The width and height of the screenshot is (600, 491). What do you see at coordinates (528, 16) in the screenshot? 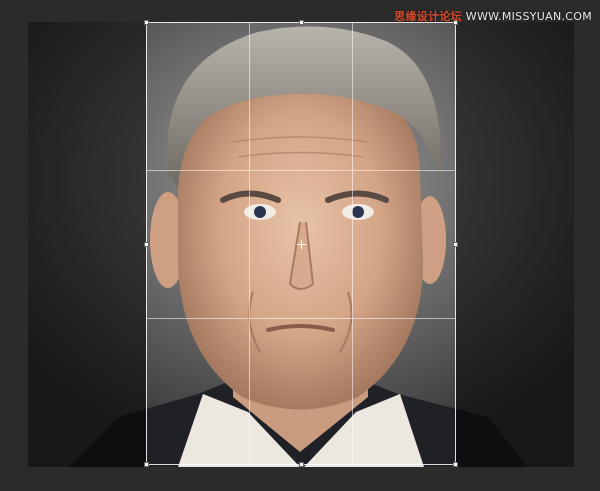
I see `watermark-site: WWW.MISSYUAN.COM` at bounding box center [528, 16].